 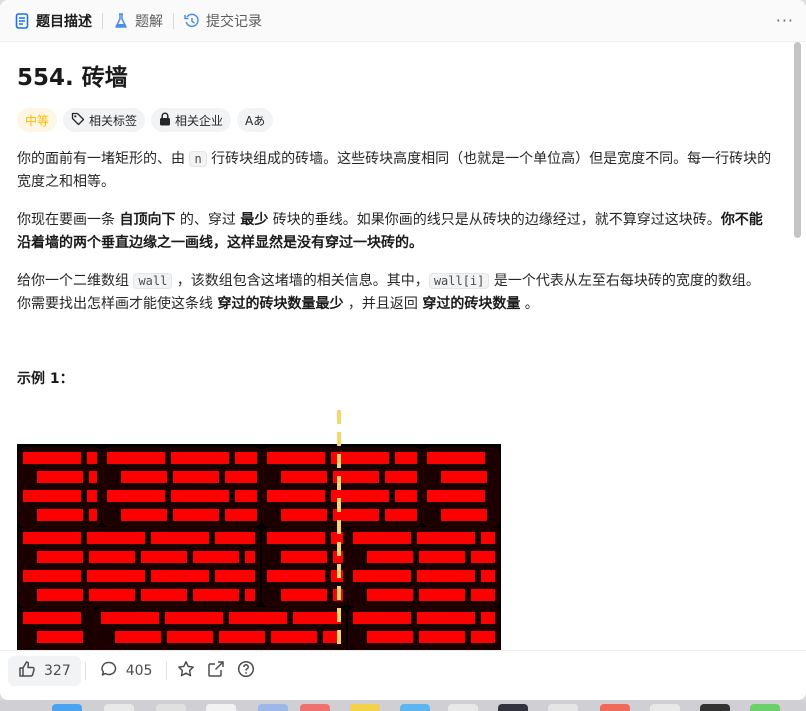 What do you see at coordinates (191, 120) in the screenshot?
I see `related-companies-button: 相关企业` at bounding box center [191, 120].